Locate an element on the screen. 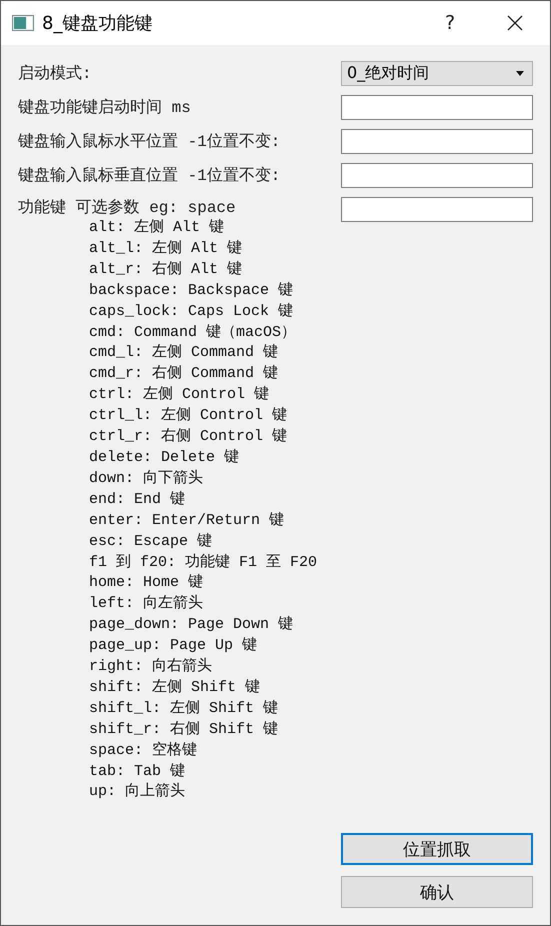 The height and width of the screenshot is (926, 551). key-description: down: 向下箭头 is located at coordinates (146, 478).